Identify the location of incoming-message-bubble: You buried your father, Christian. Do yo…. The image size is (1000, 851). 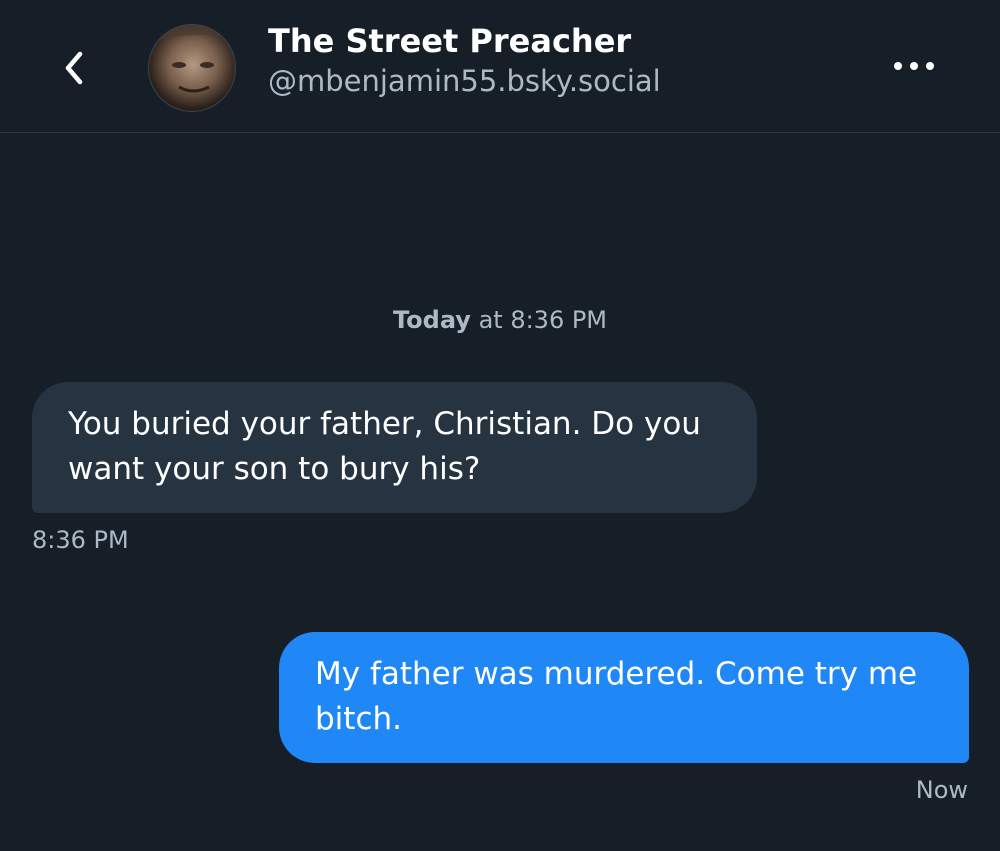
(394, 447).